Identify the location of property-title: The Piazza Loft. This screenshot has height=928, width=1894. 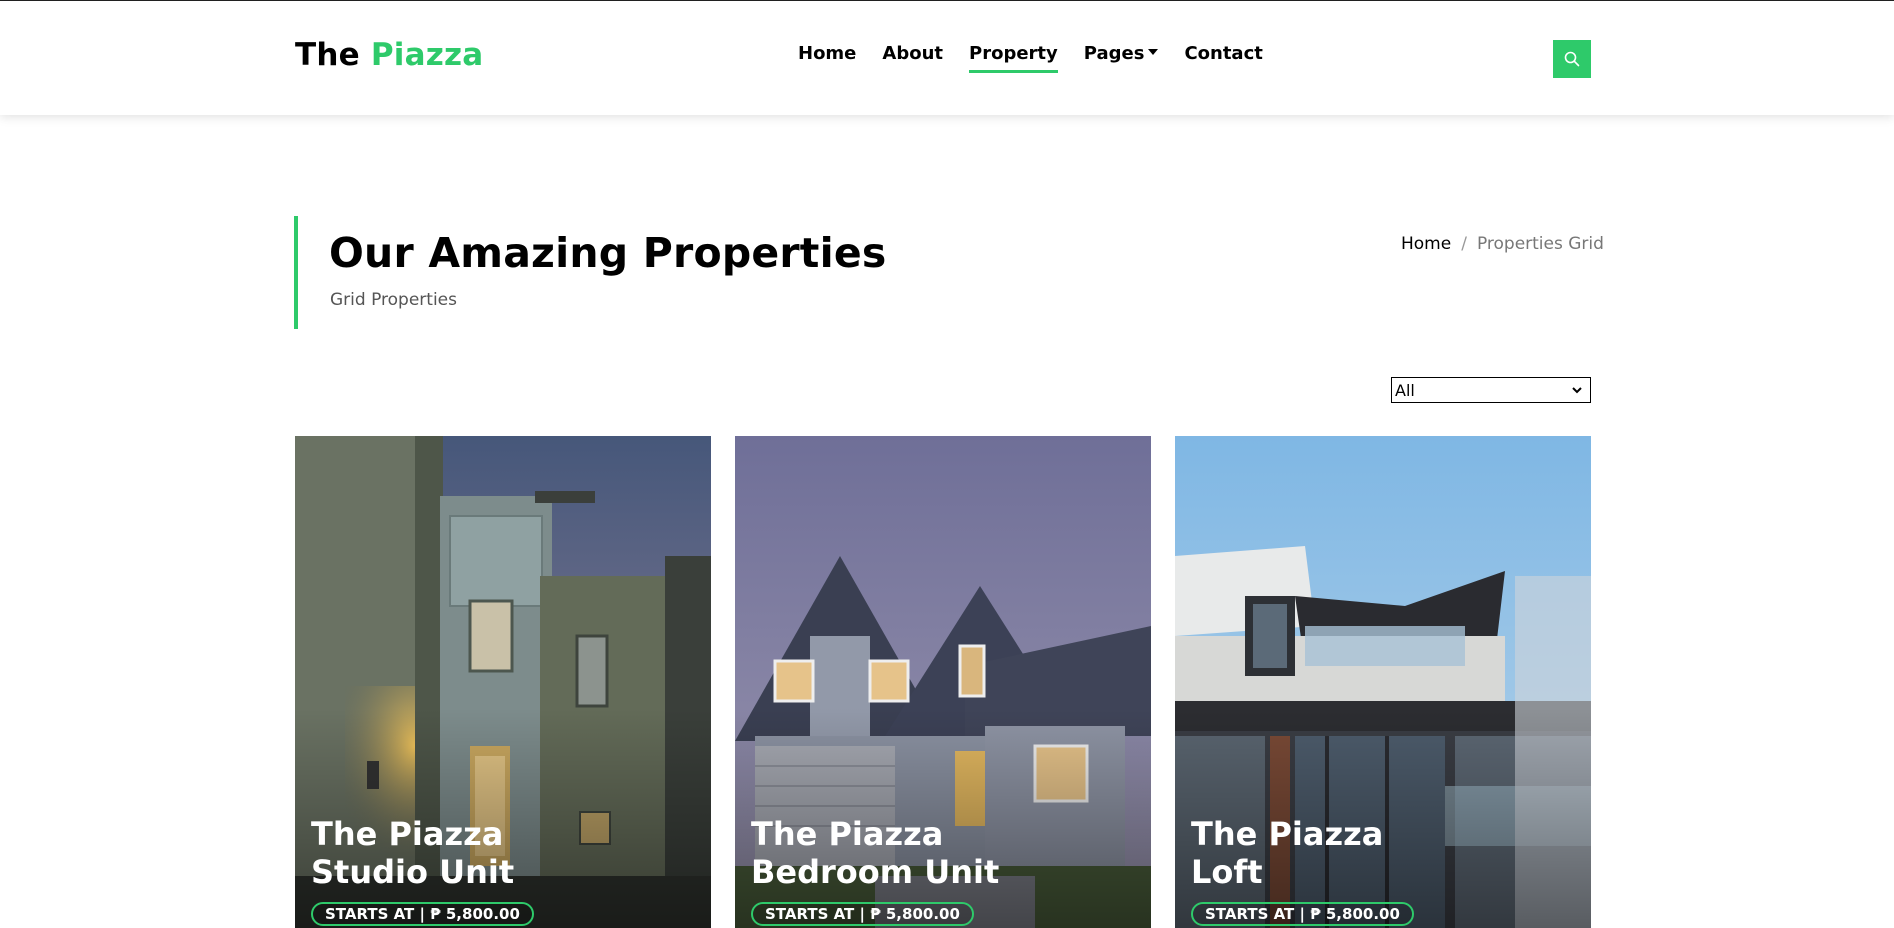
(1381, 853).